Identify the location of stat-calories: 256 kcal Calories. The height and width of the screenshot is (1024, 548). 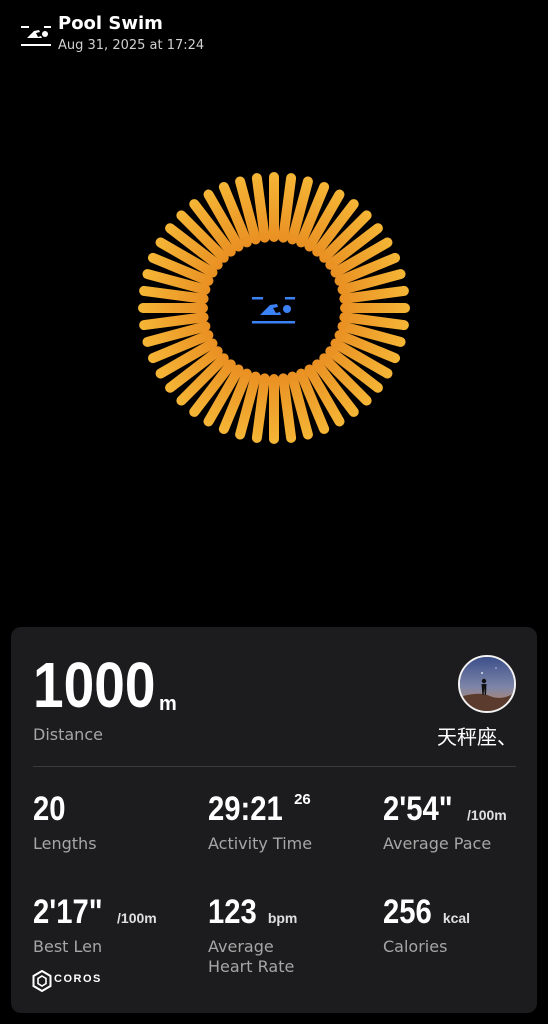
(465, 926).